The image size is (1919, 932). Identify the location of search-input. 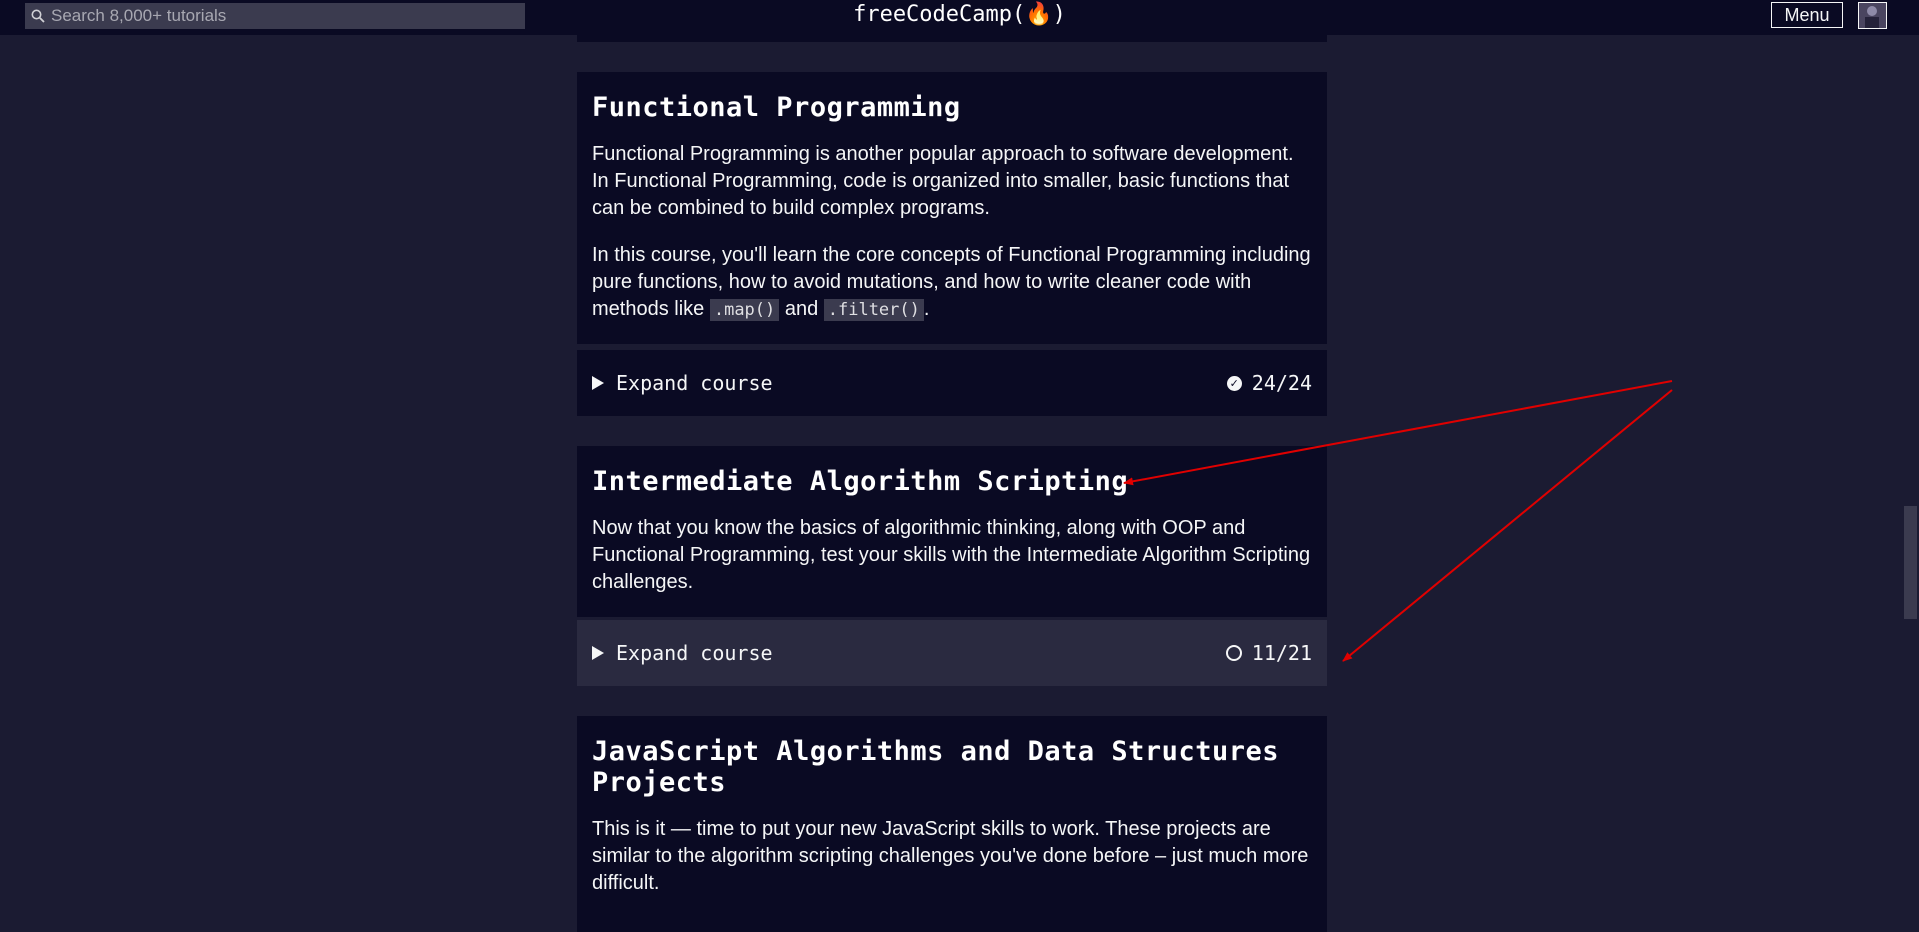
(281, 16).